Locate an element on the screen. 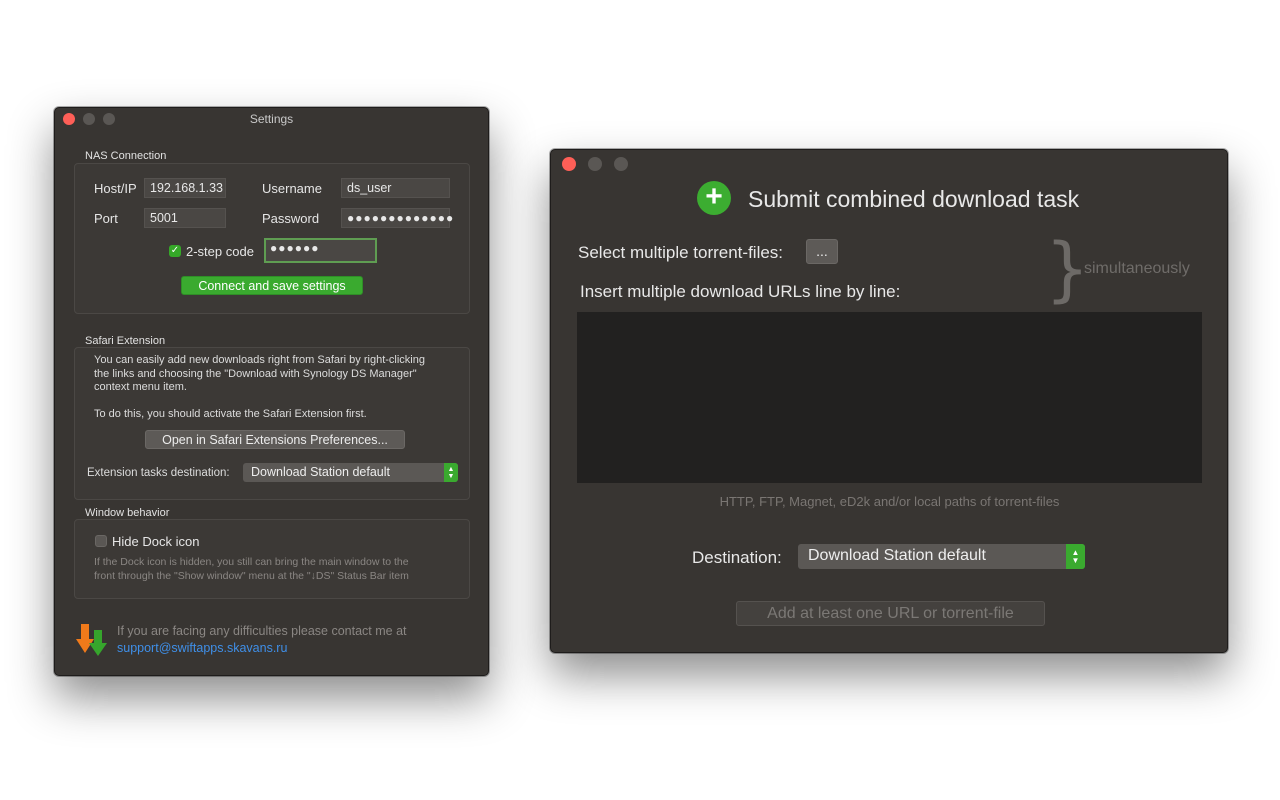 This screenshot has width=1280, height=800. brace-icon: } is located at coordinates (1067, 269).